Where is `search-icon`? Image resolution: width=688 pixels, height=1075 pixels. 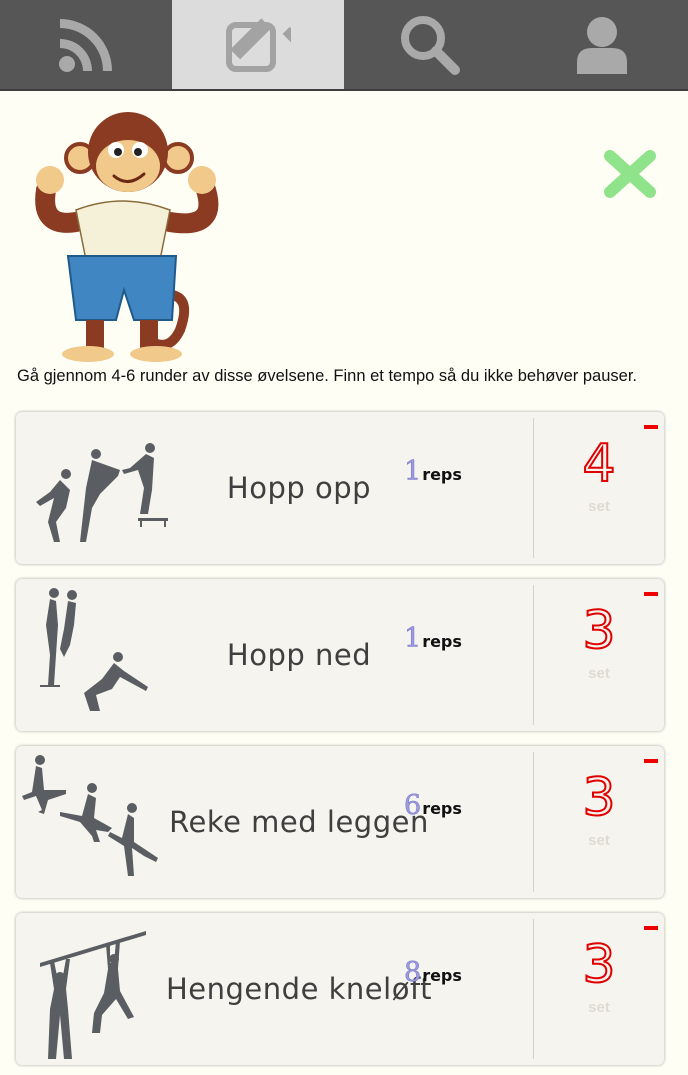 search-icon is located at coordinates (430, 45).